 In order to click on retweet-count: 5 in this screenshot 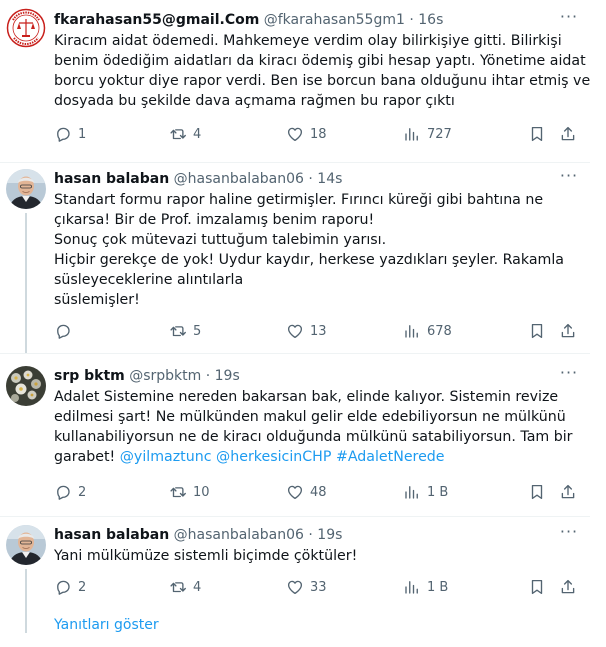, I will do `click(197, 331)`.